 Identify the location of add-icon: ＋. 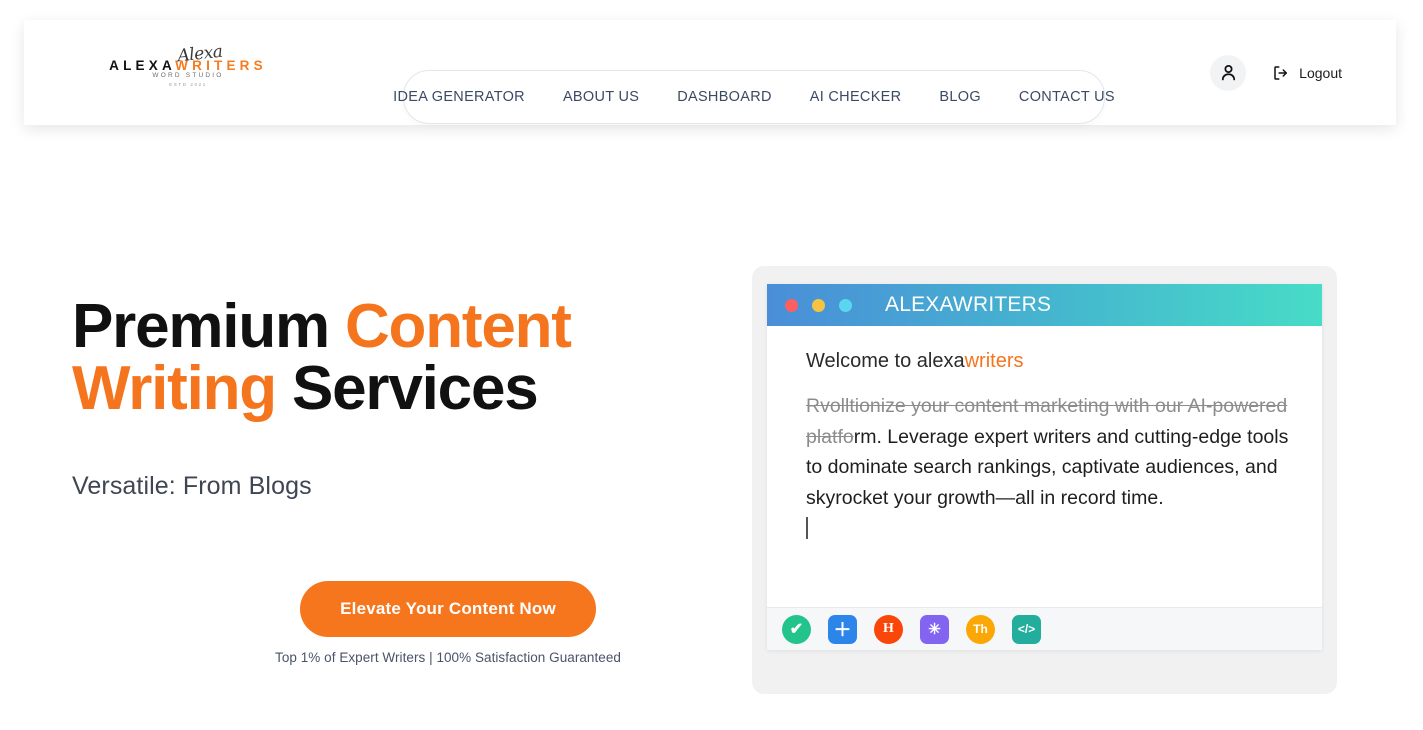
(842, 629).